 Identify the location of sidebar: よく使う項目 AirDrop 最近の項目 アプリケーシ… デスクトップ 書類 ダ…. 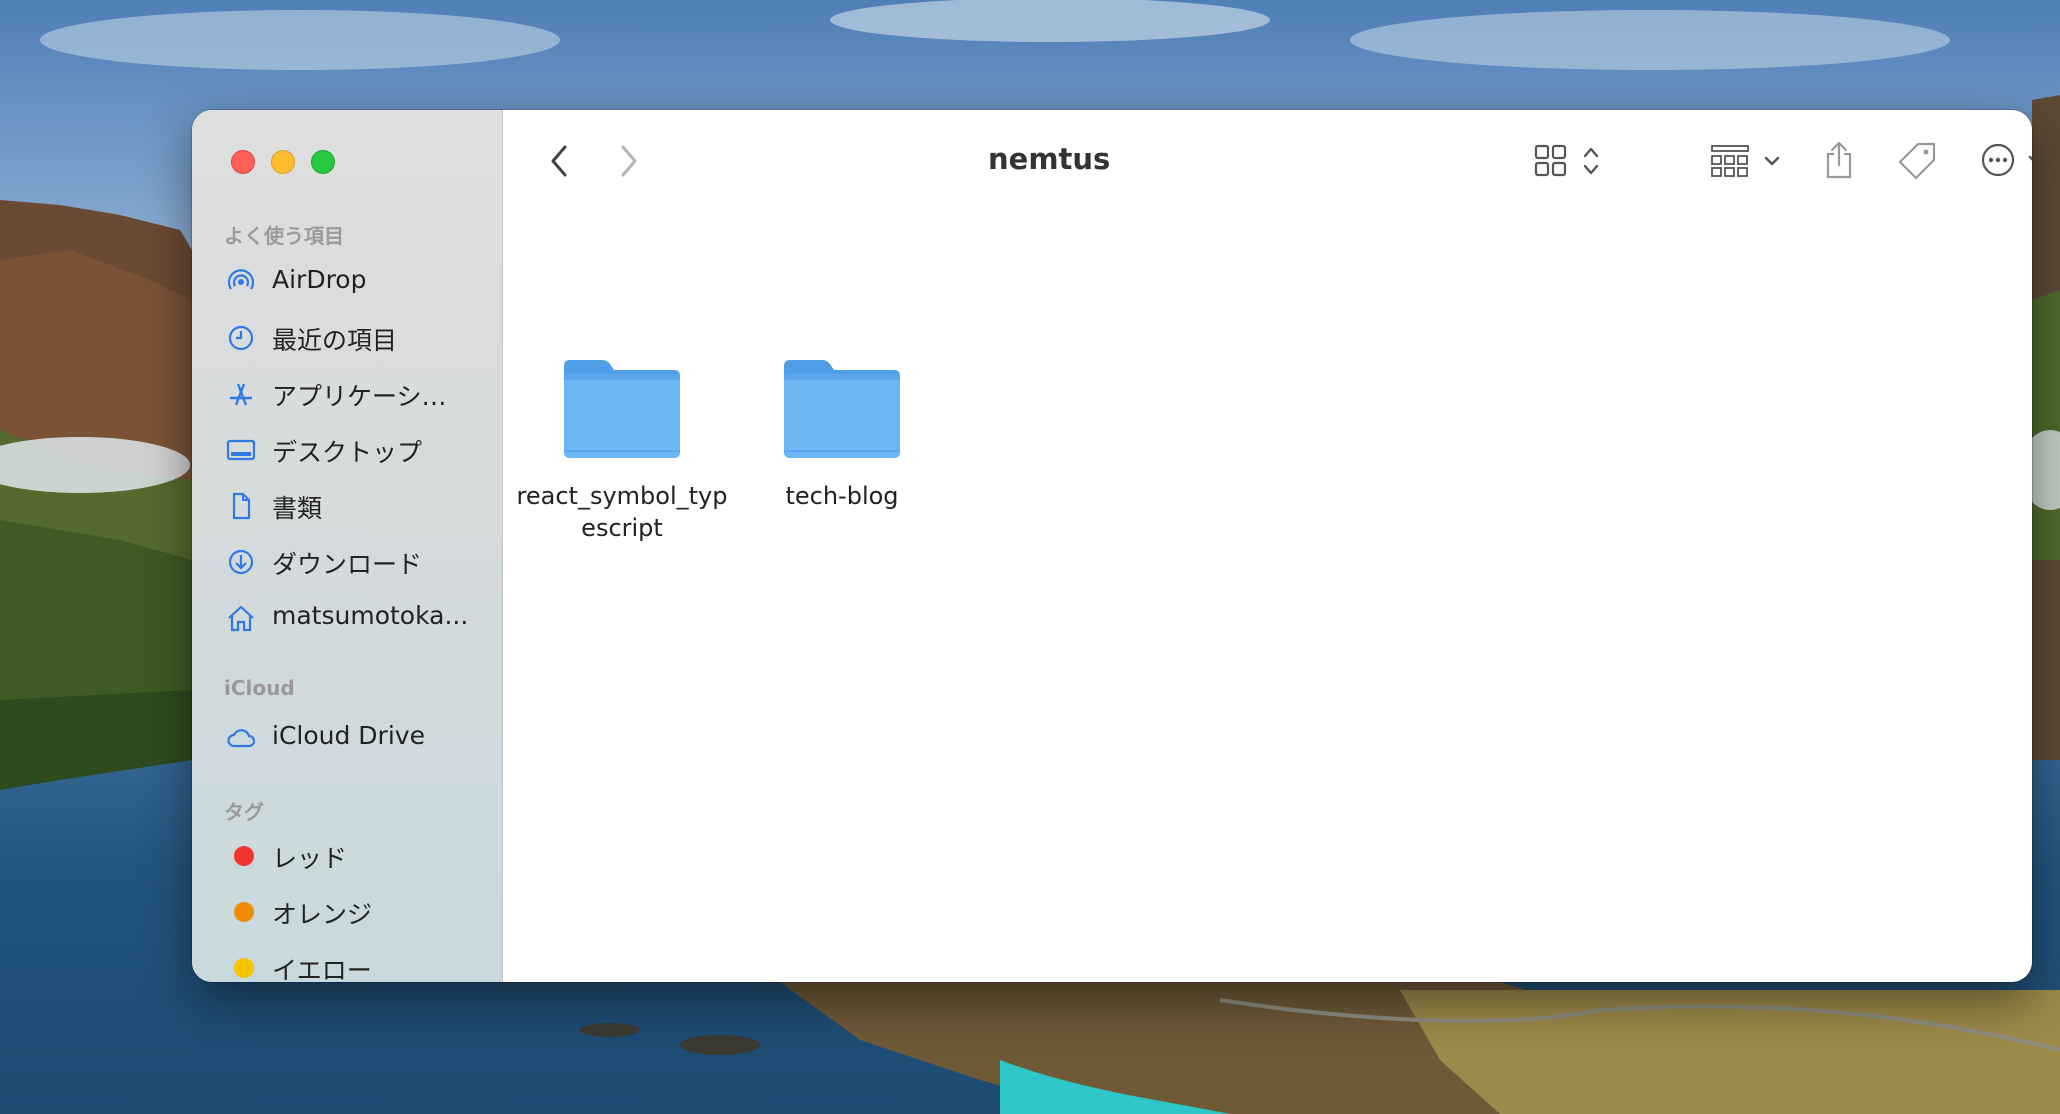
(347, 546).